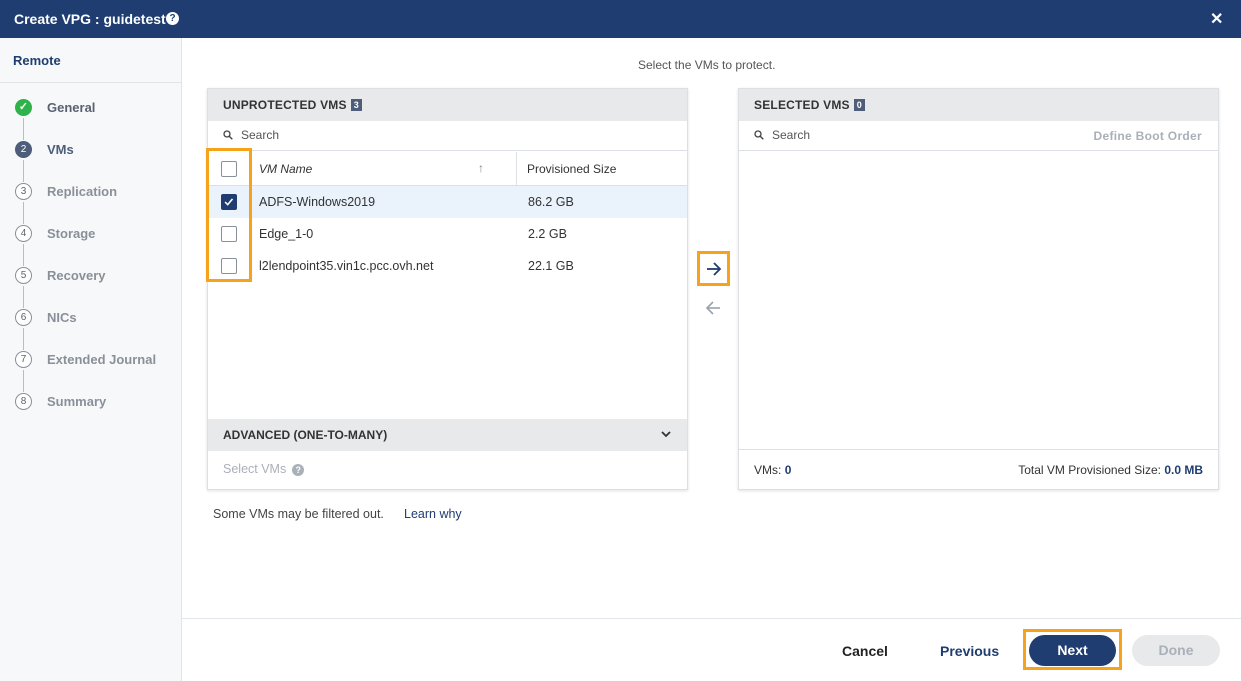 The image size is (1241, 681). What do you see at coordinates (82, 191) in the screenshot?
I see `step-label: Replication` at bounding box center [82, 191].